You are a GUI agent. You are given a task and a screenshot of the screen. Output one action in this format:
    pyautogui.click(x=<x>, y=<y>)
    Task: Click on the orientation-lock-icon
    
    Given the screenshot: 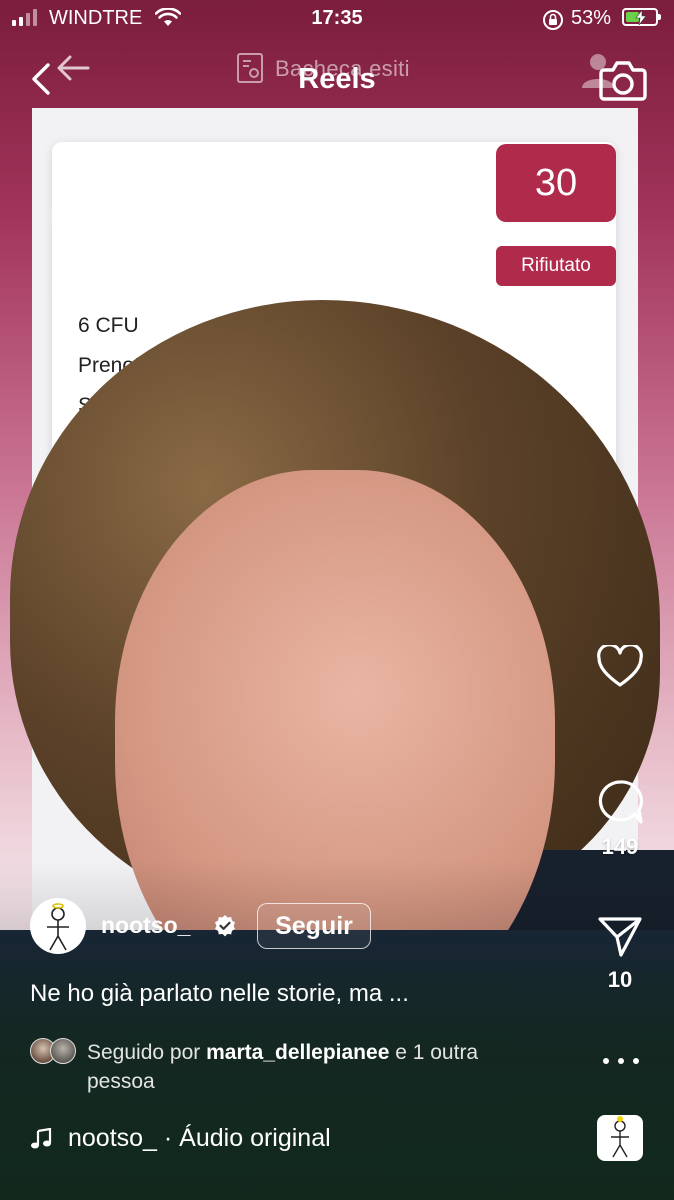 What is the action you would take?
    pyautogui.click(x=553, y=23)
    